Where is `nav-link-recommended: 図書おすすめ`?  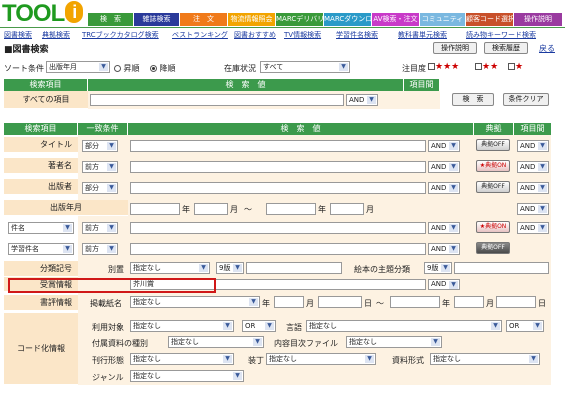
nav-link-recommended: 図書おすすめ is located at coordinates (255, 35).